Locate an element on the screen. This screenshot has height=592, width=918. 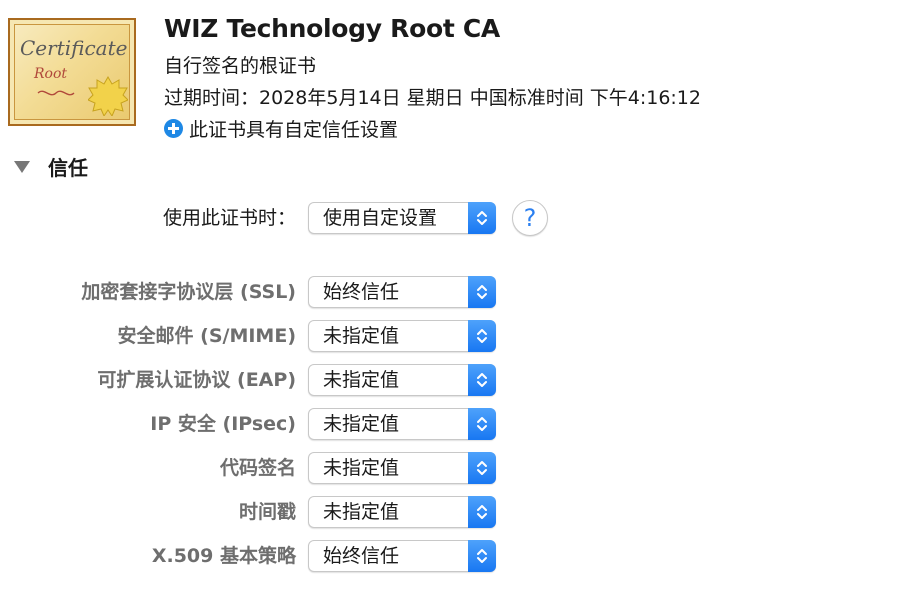
seal-icon is located at coordinates (108, 96).